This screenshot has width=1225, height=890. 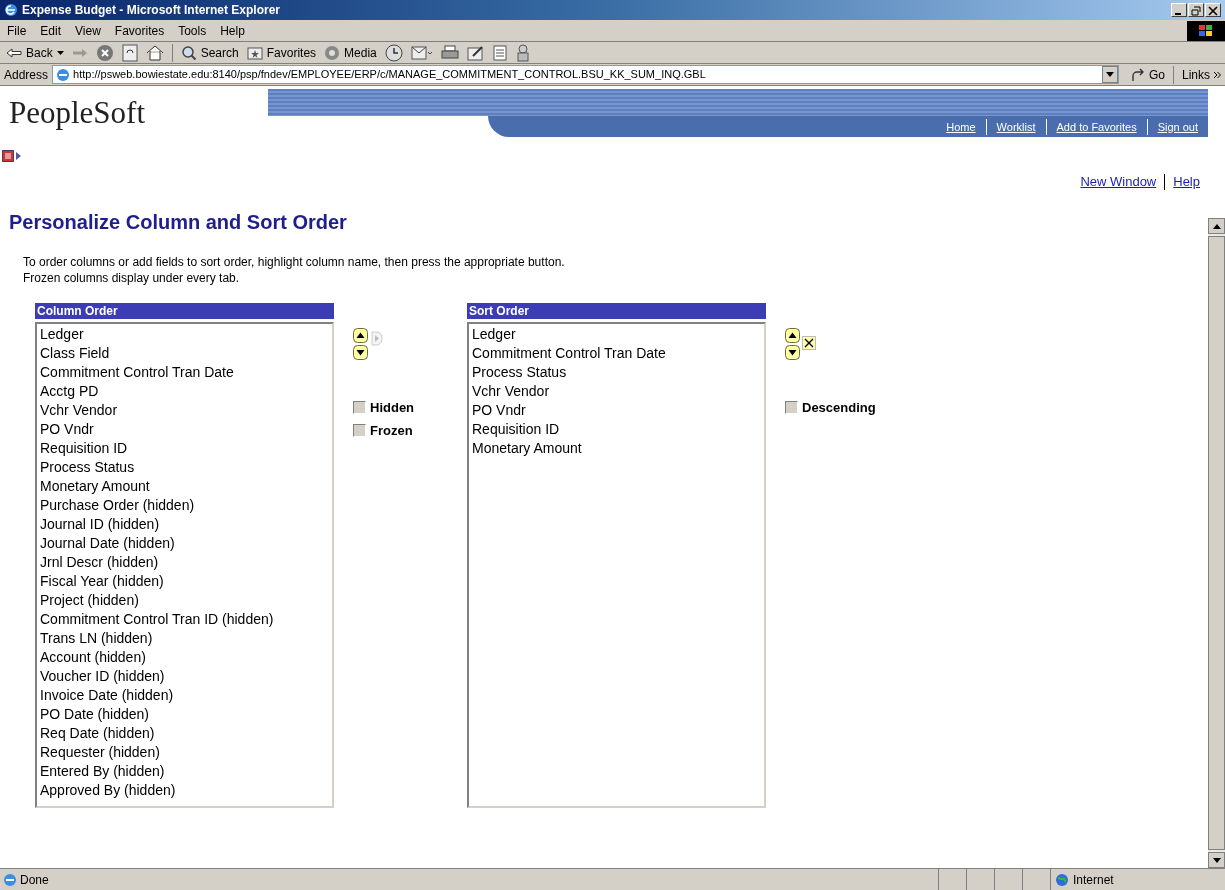 I want to click on remove-icon, so click(x=809, y=343).